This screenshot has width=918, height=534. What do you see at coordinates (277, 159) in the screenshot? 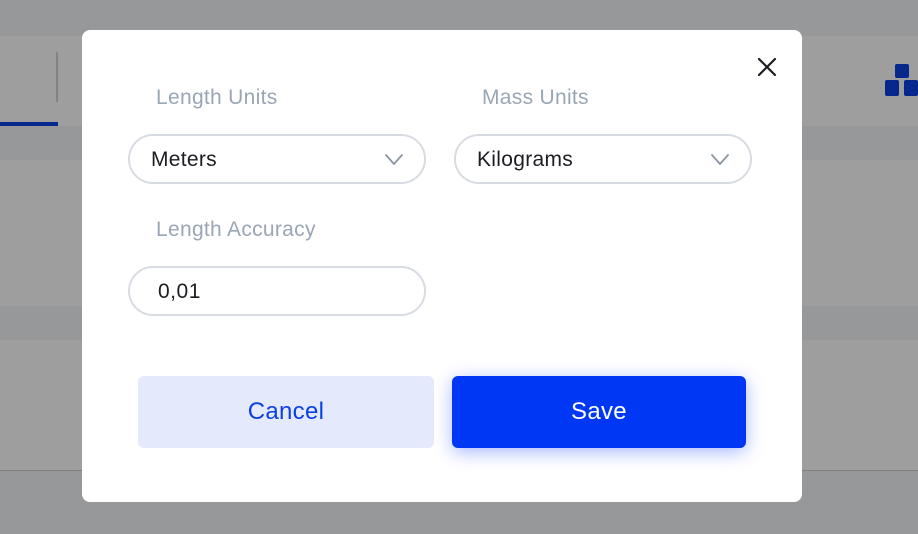
I see `length-units-select: Meters` at bounding box center [277, 159].